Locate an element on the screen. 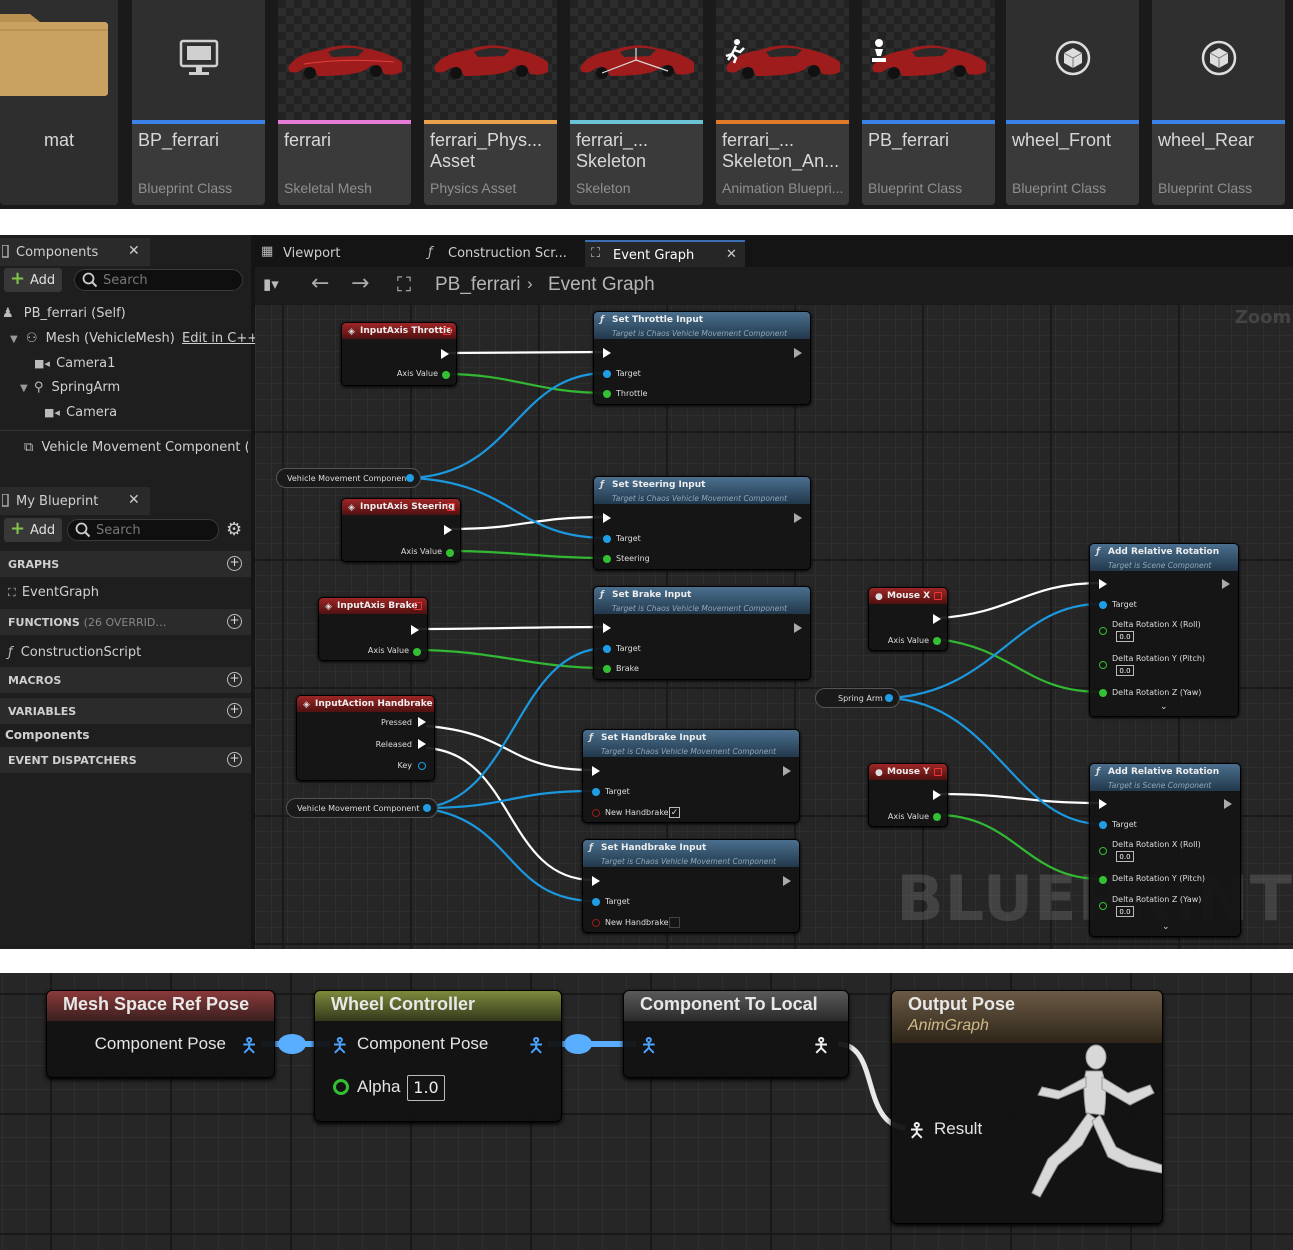  breadcrumb-root: PB_ferrari is located at coordinates (478, 285).